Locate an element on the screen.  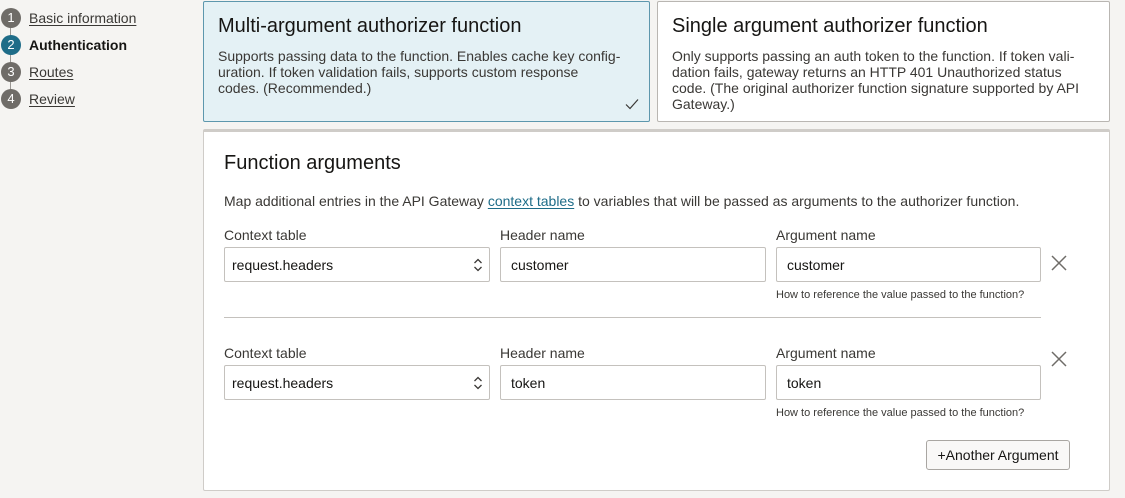
step-number-1: 1 is located at coordinates (11, 17).